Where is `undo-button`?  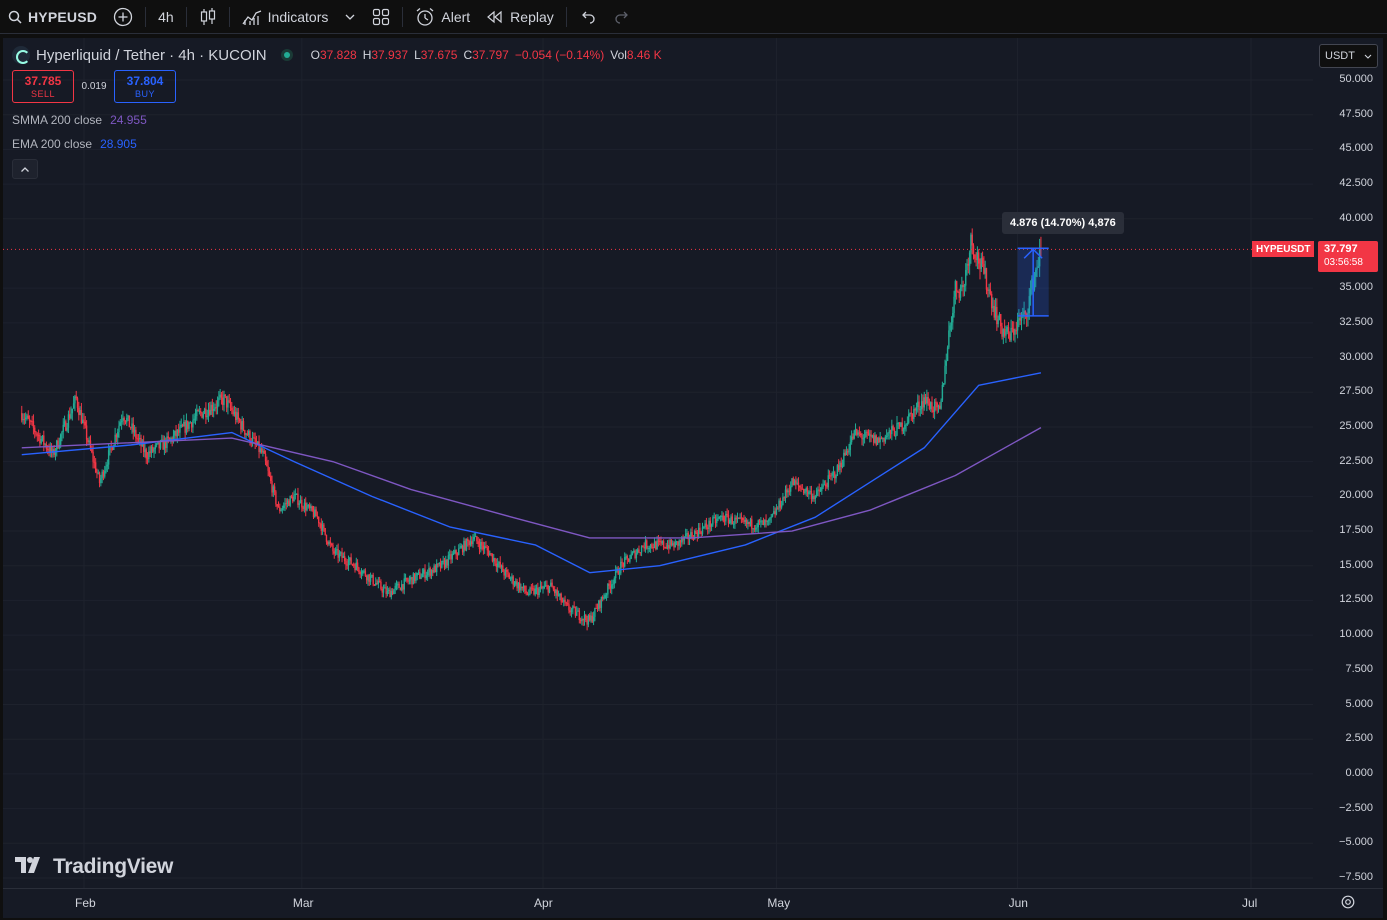
undo-button is located at coordinates (588, 17).